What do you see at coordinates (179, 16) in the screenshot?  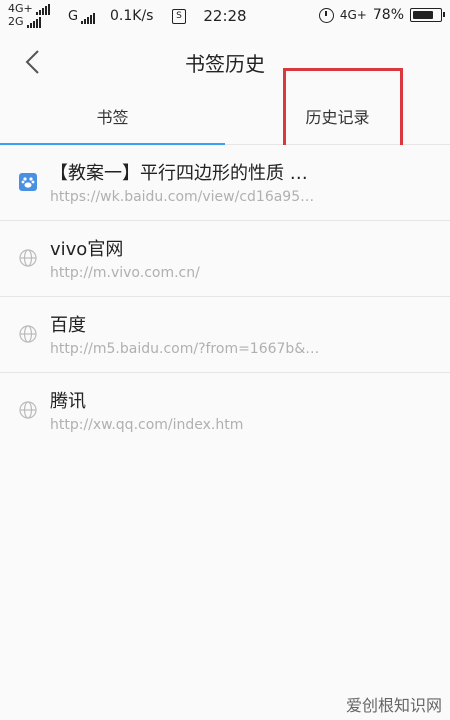 I see `notification-s-icon: S` at bounding box center [179, 16].